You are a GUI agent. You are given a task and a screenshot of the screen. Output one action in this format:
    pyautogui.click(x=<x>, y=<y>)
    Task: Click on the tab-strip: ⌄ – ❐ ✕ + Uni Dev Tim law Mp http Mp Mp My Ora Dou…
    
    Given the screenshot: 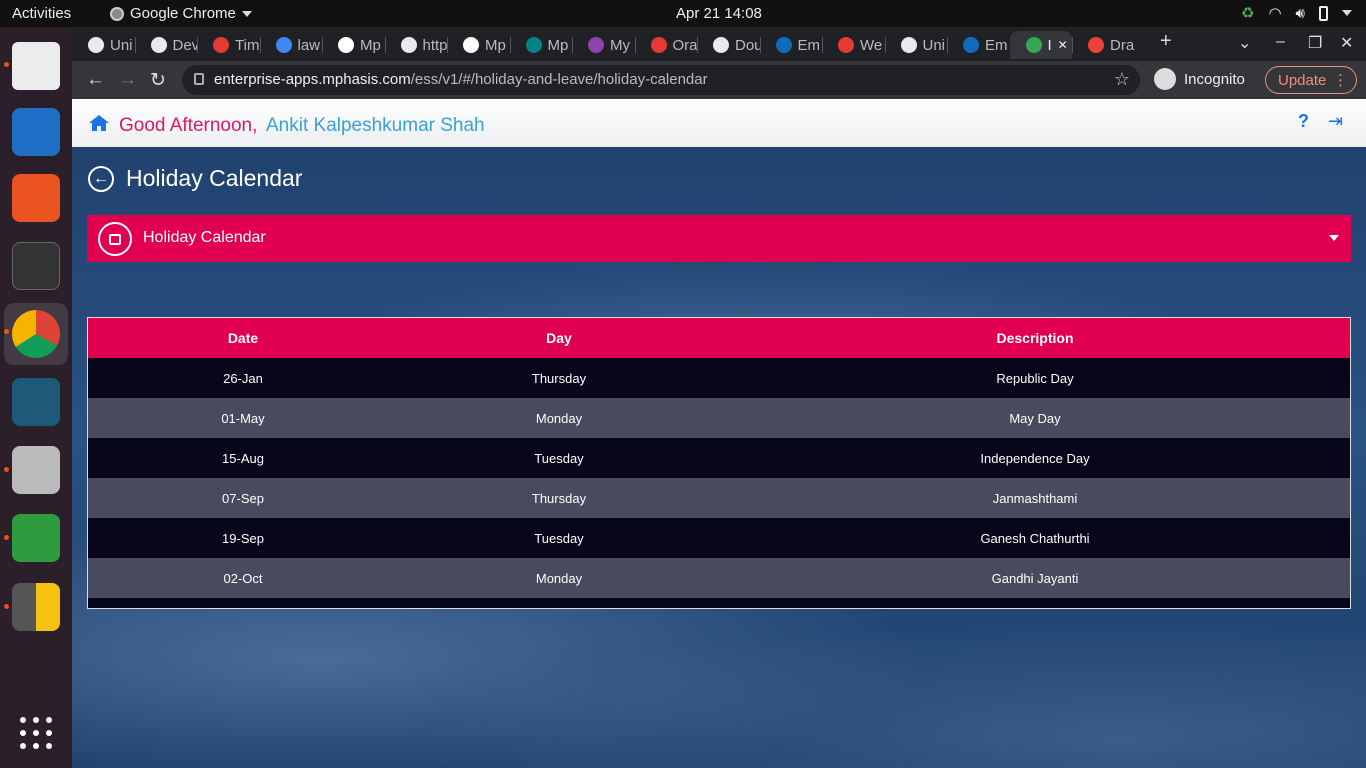 What is the action you would take?
    pyautogui.click(x=719, y=44)
    